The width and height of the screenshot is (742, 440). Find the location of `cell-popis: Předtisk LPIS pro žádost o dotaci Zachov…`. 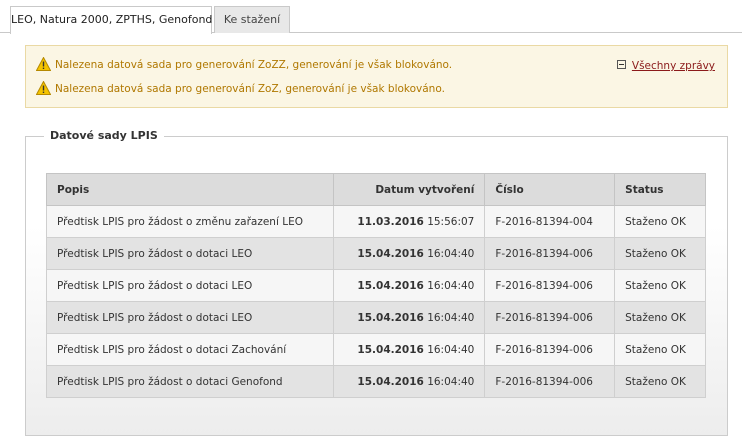

cell-popis: Předtisk LPIS pro žádost o dotaci Zachov… is located at coordinates (190, 349).